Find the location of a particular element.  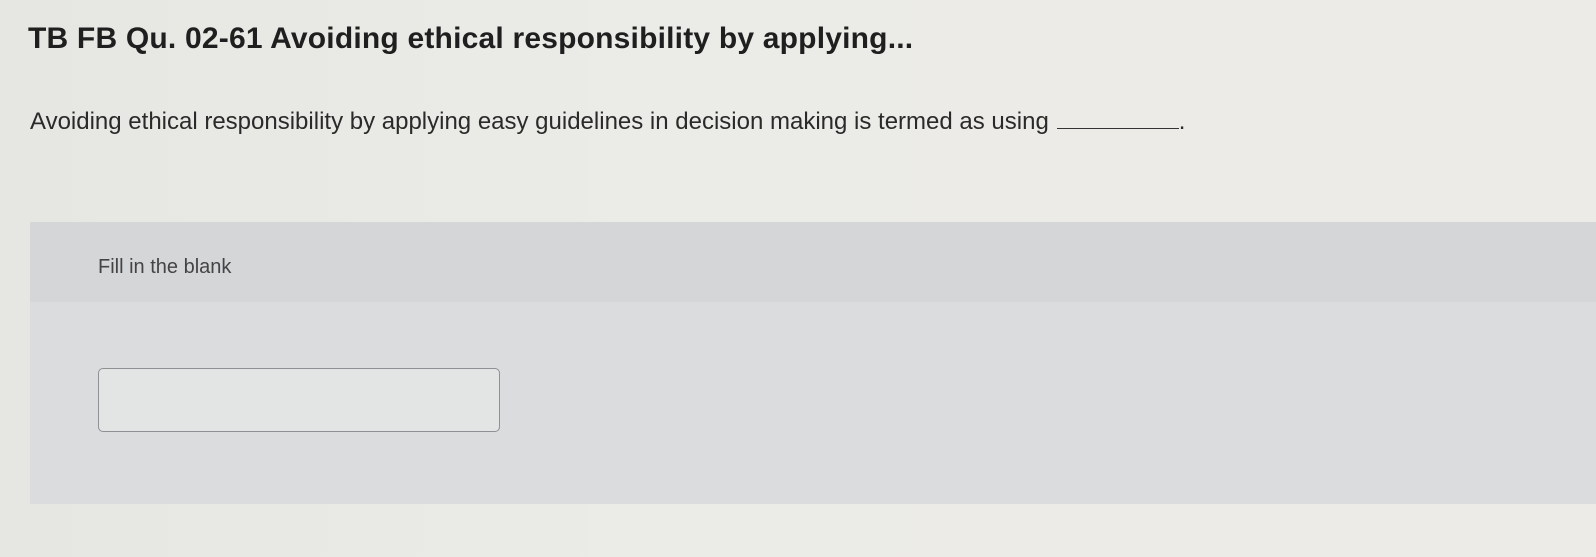

answer-input is located at coordinates (299, 400).